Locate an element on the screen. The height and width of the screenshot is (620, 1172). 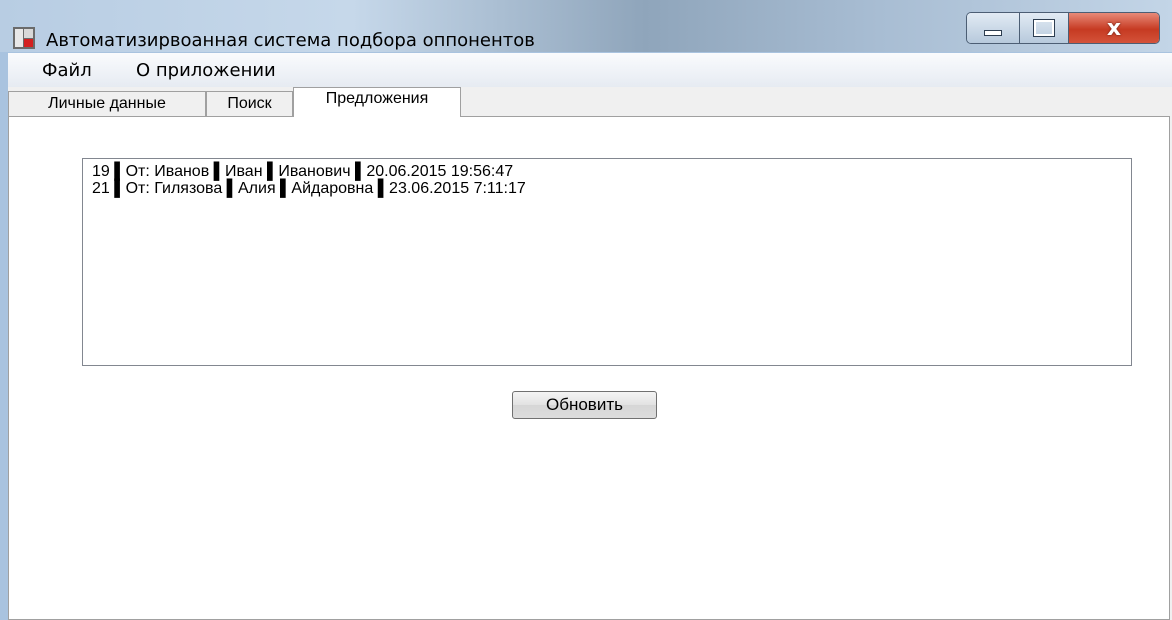
tab-search: Поиск is located at coordinates (249, 103).